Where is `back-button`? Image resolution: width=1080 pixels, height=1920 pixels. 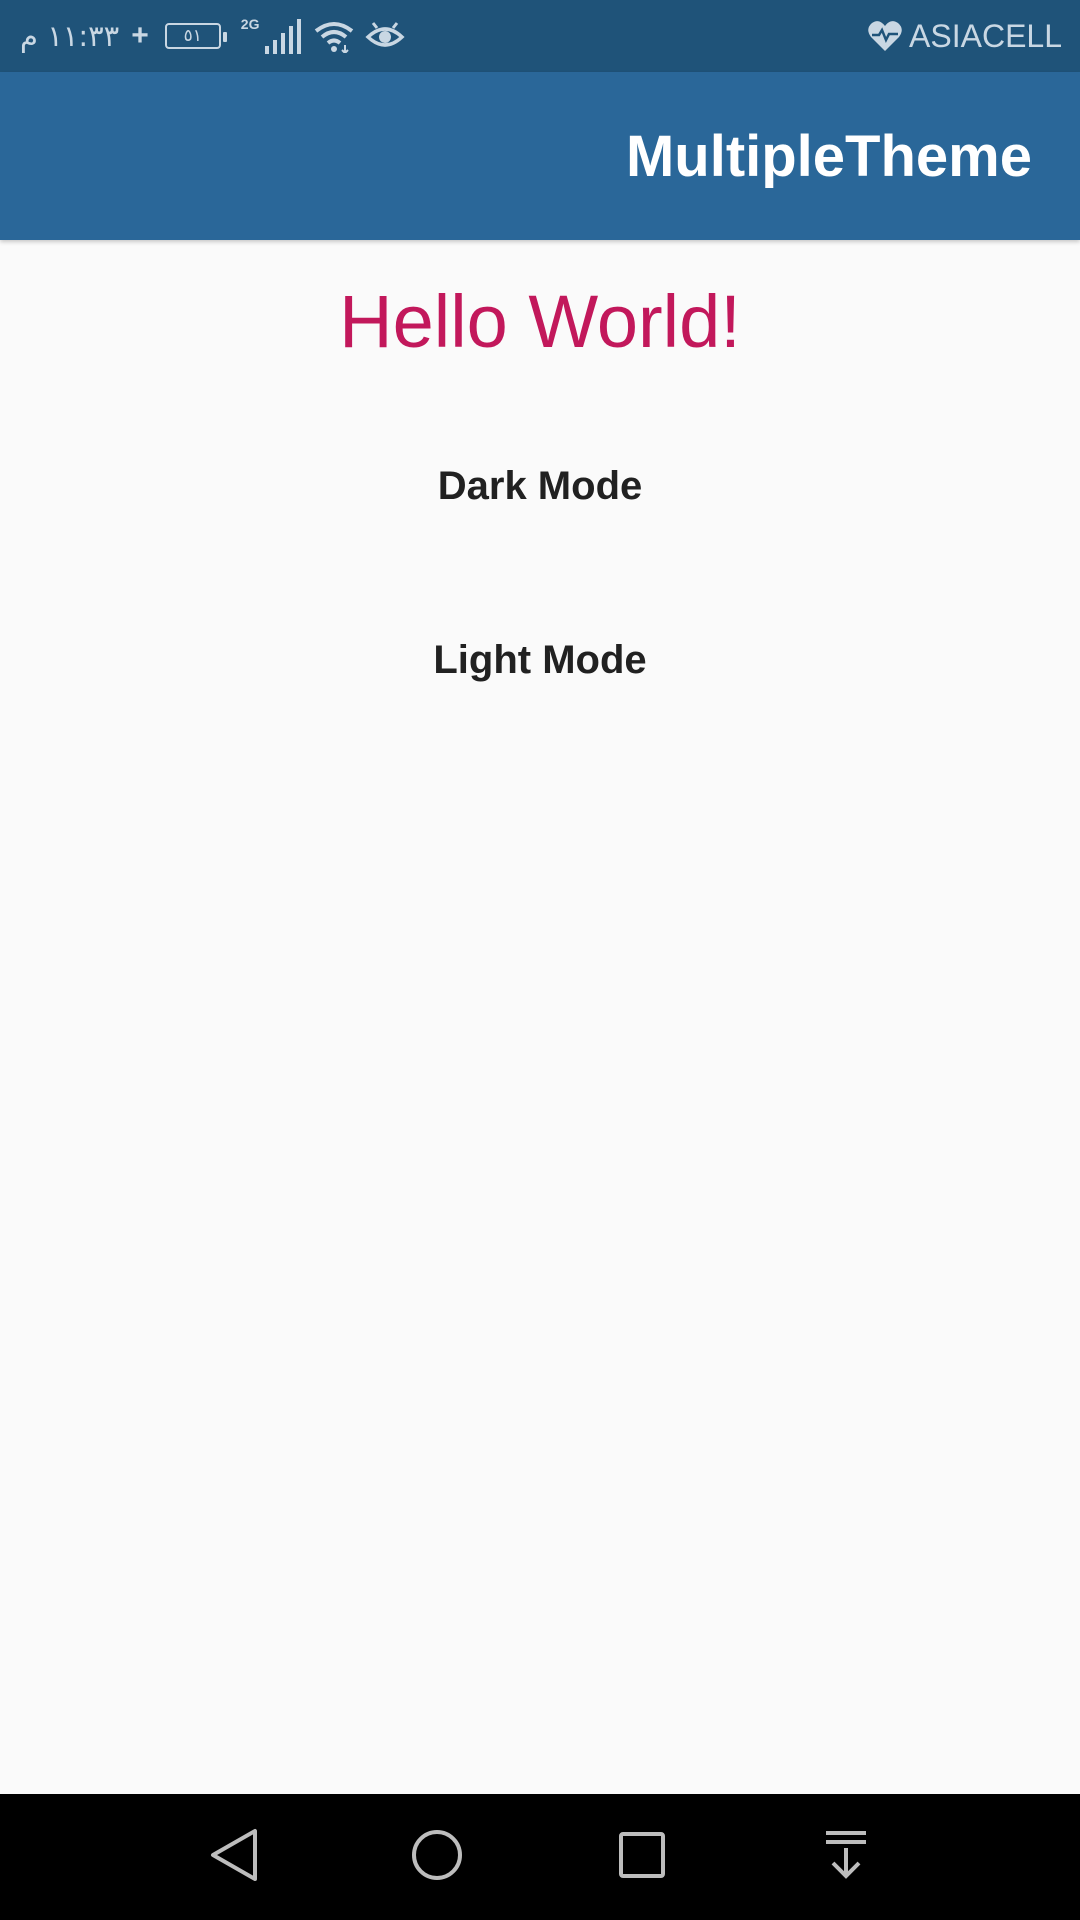 back-button is located at coordinates (234, 1857).